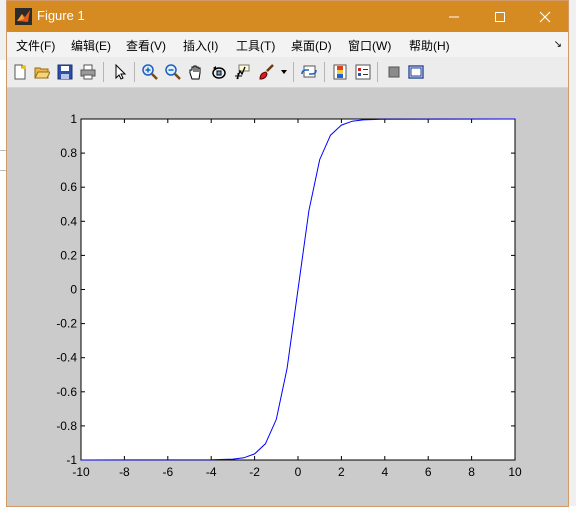 The width and height of the screenshot is (576, 514). I want to click on select-button, so click(120, 72).